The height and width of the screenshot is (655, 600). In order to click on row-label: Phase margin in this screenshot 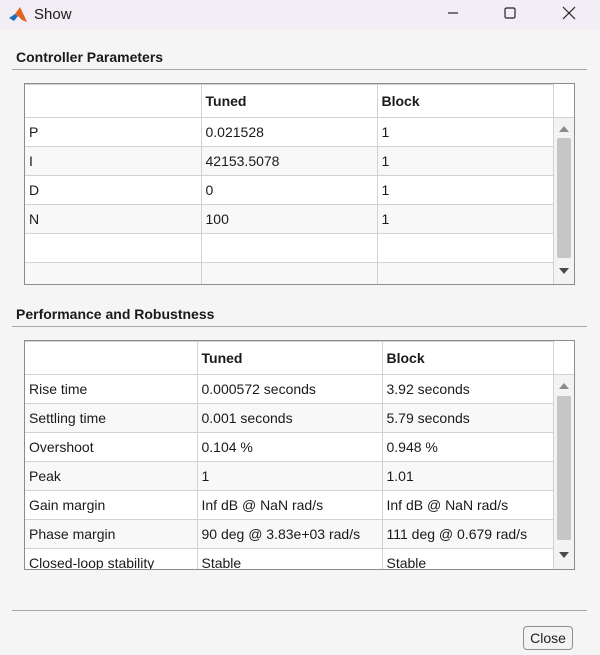, I will do `click(111, 534)`.